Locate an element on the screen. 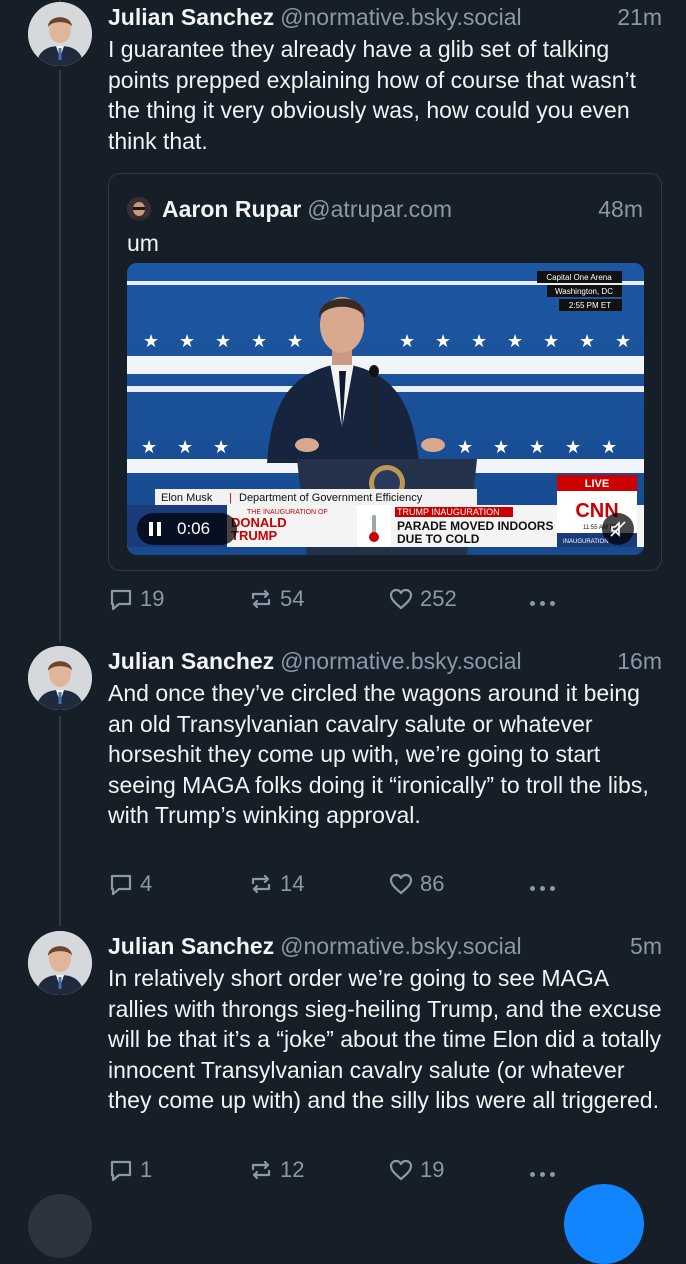 The height and width of the screenshot is (1264, 686). pause-icon is located at coordinates (155, 529).